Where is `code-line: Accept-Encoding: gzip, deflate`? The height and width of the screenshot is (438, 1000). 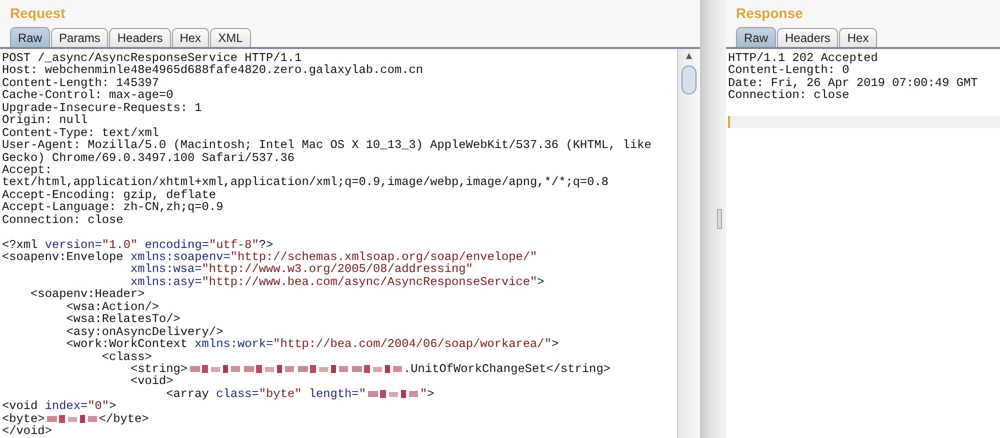
code-line: Accept-Encoding: gzip, deflate is located at coordinates (109, 195).